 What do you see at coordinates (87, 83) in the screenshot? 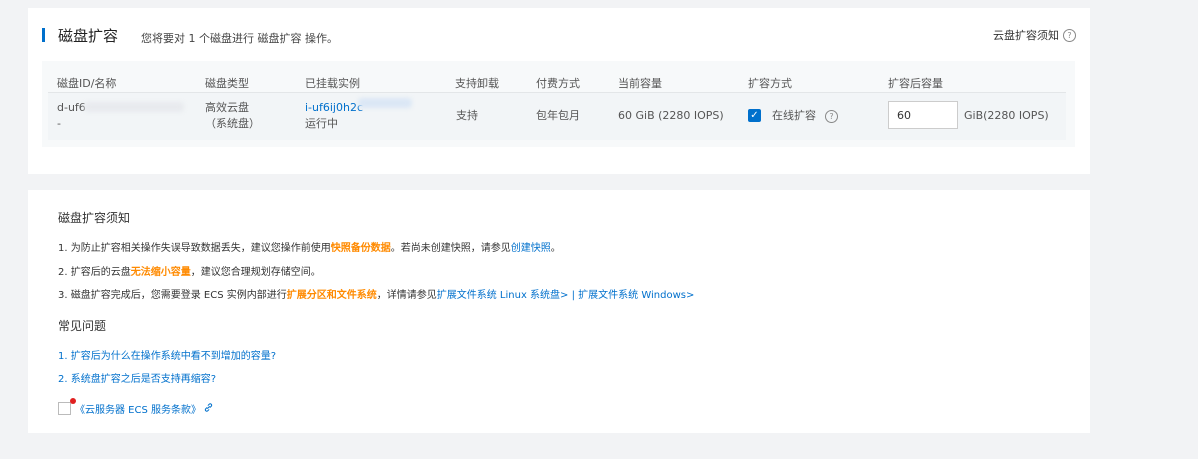
I see `col-disk-id: 磁盘ID/名称` at bounding box center [87, 83].